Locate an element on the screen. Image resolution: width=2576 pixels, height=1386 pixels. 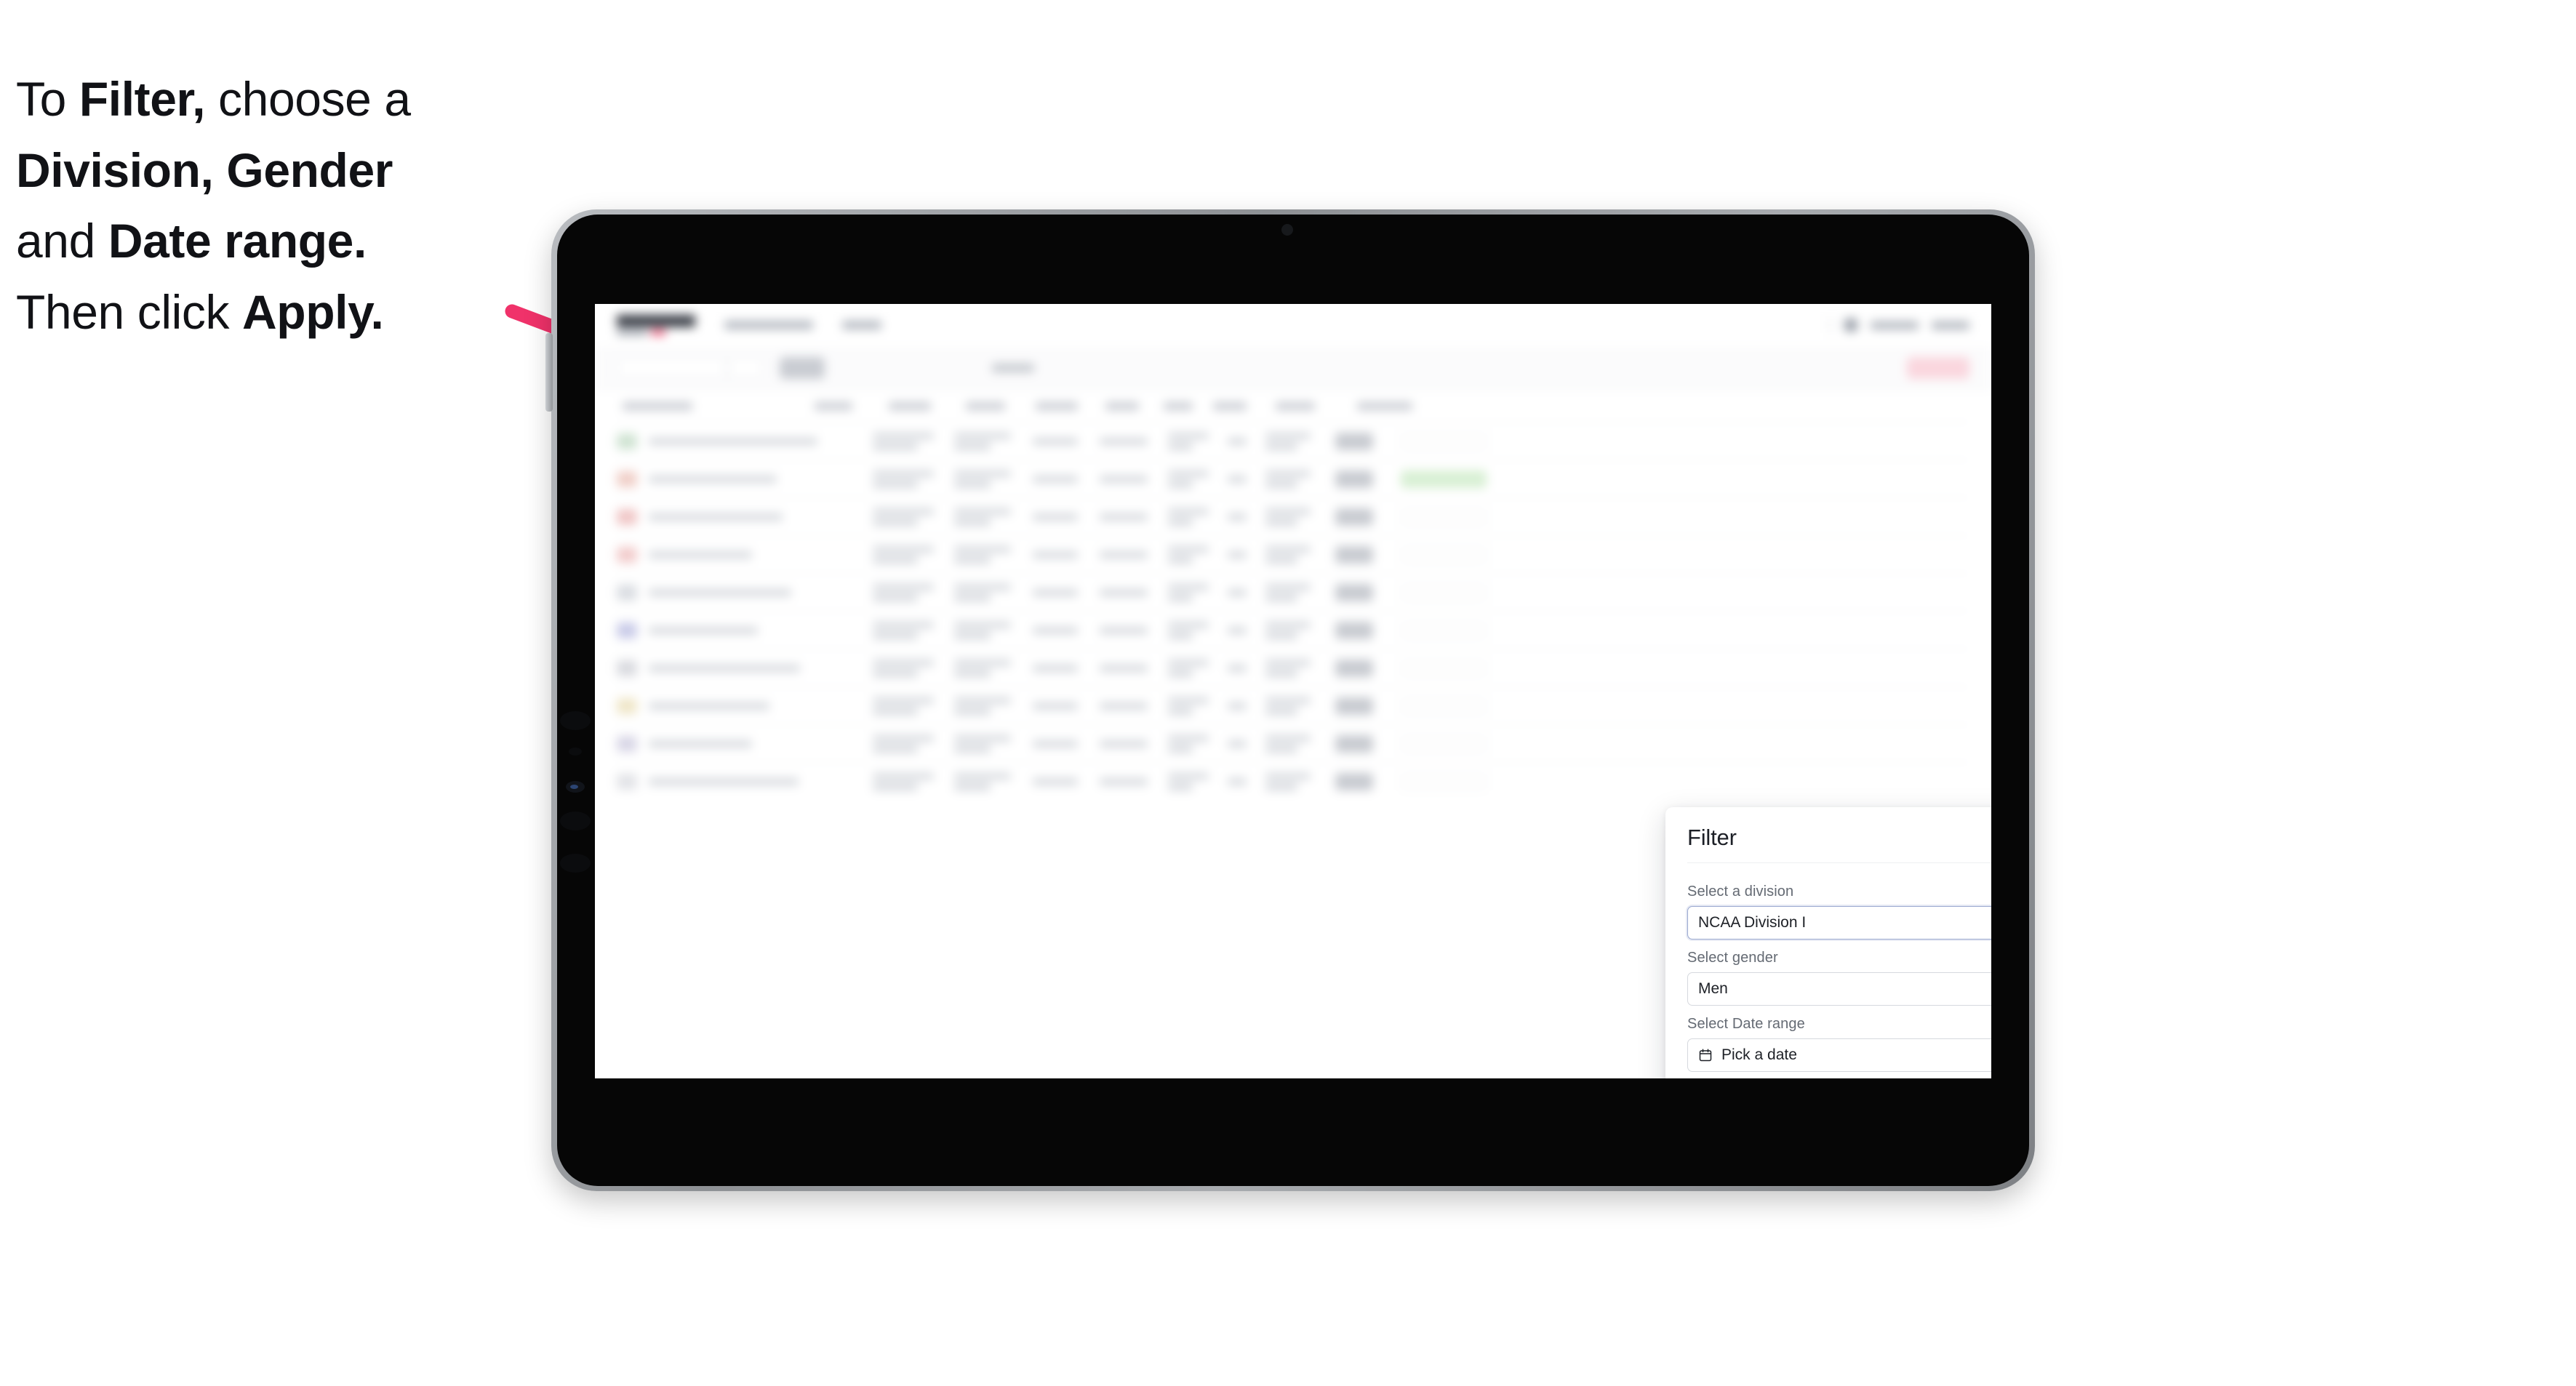
filter-button is located at coordinates (802, 368).